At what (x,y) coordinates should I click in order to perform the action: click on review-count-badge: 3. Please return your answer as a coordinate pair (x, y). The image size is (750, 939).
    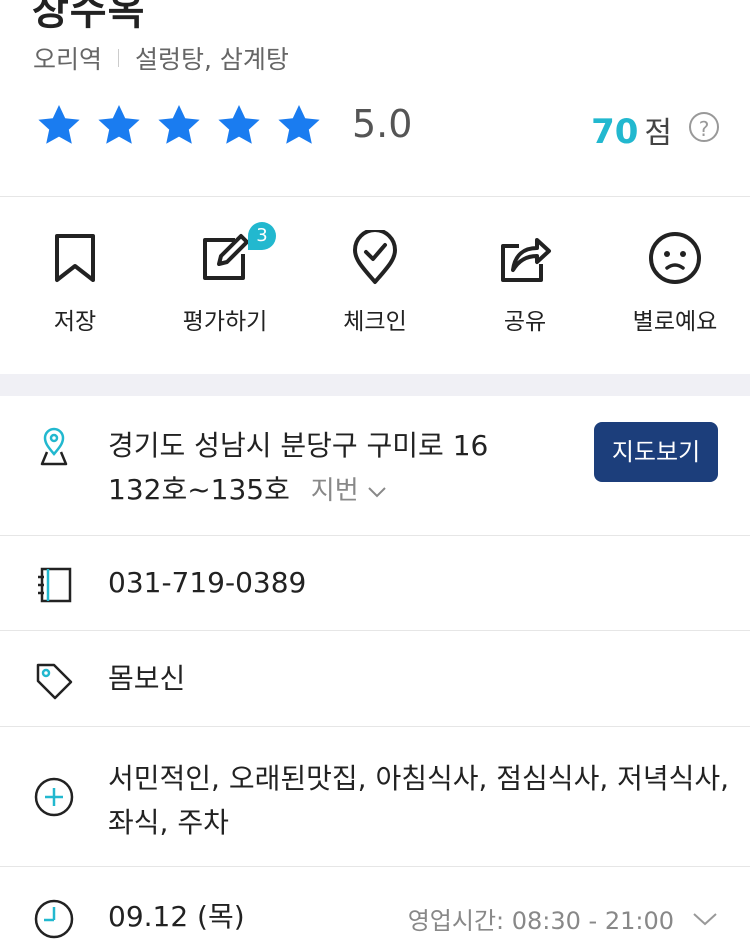
    Looking at the image, I should click on (262, 236).